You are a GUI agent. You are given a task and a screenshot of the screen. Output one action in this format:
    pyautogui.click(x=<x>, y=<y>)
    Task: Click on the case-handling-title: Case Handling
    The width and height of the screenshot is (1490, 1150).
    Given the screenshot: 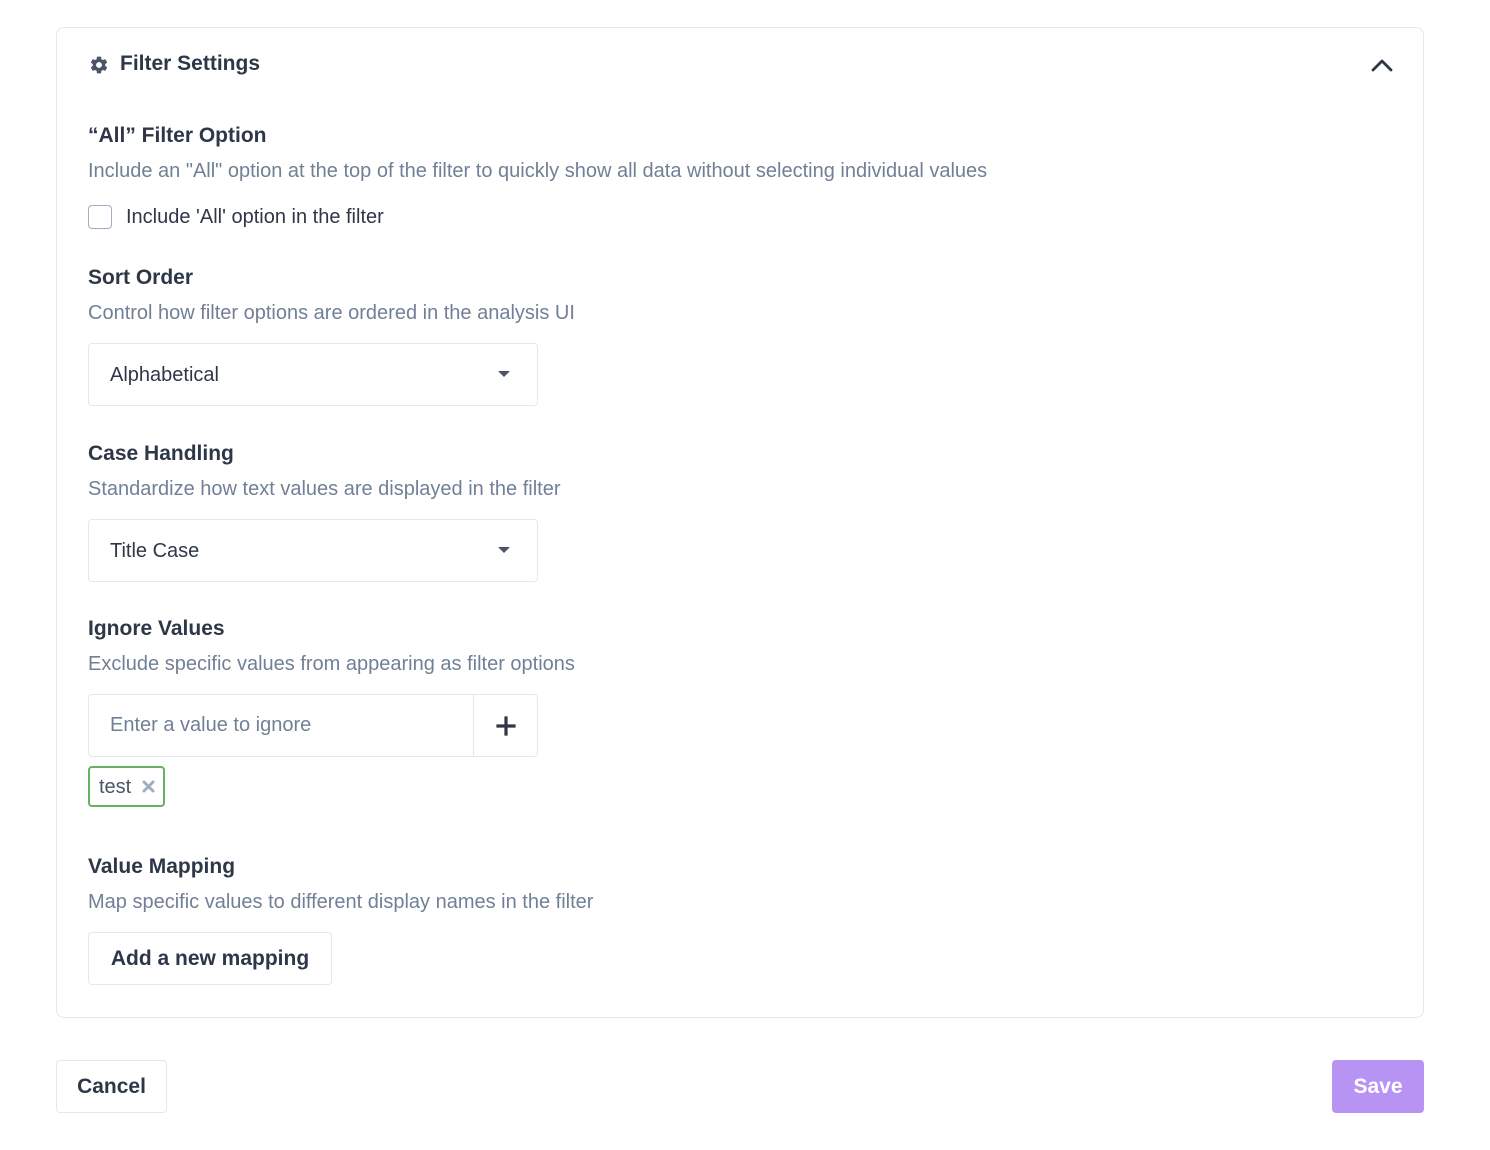 What is the action you would take?
    pyautogui.click(x=161, y=453)
    